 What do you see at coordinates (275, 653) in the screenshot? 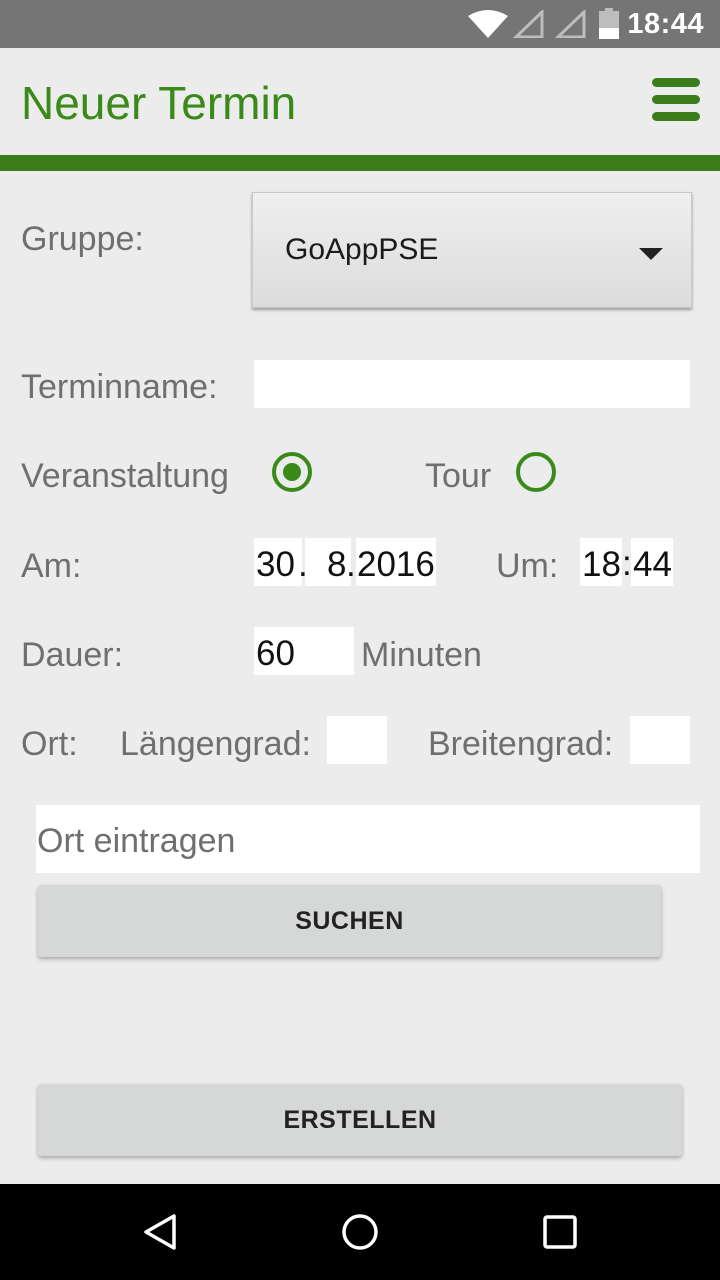
I see `duration-value: 60` at bounding box center [275, 653].